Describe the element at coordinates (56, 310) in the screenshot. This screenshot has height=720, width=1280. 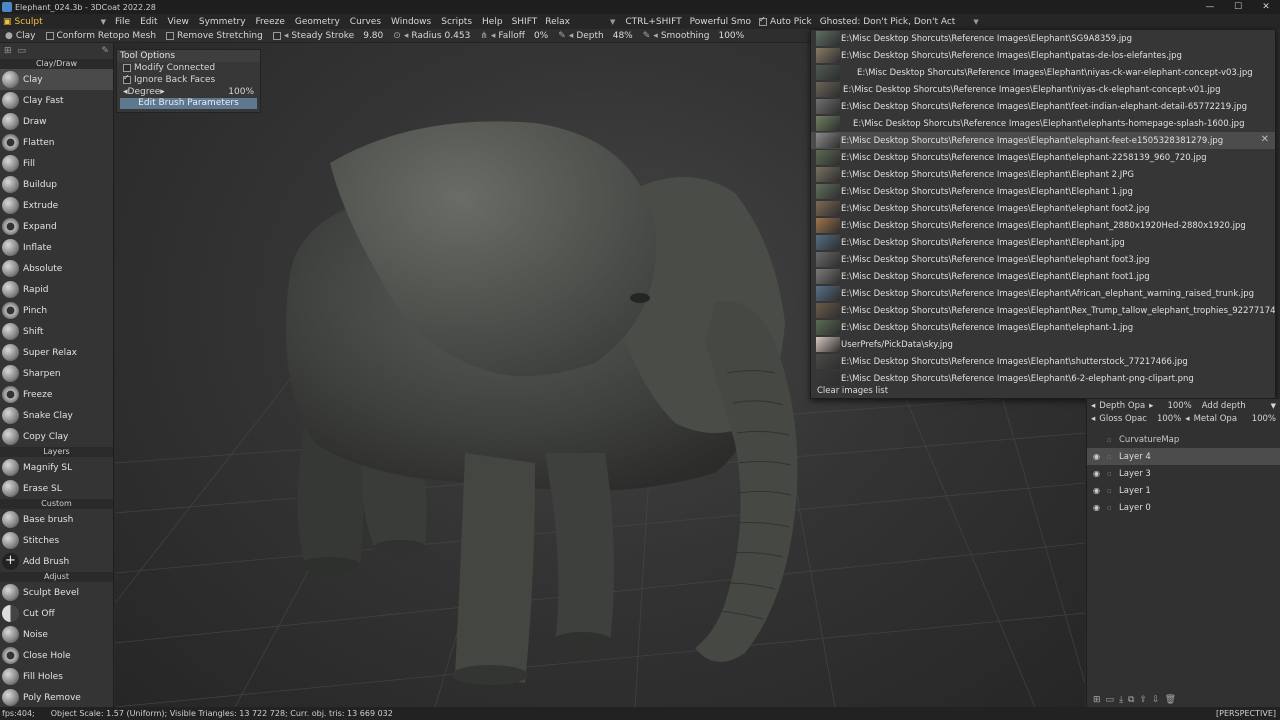
I see `tool-pinch: Pinch` at that location.